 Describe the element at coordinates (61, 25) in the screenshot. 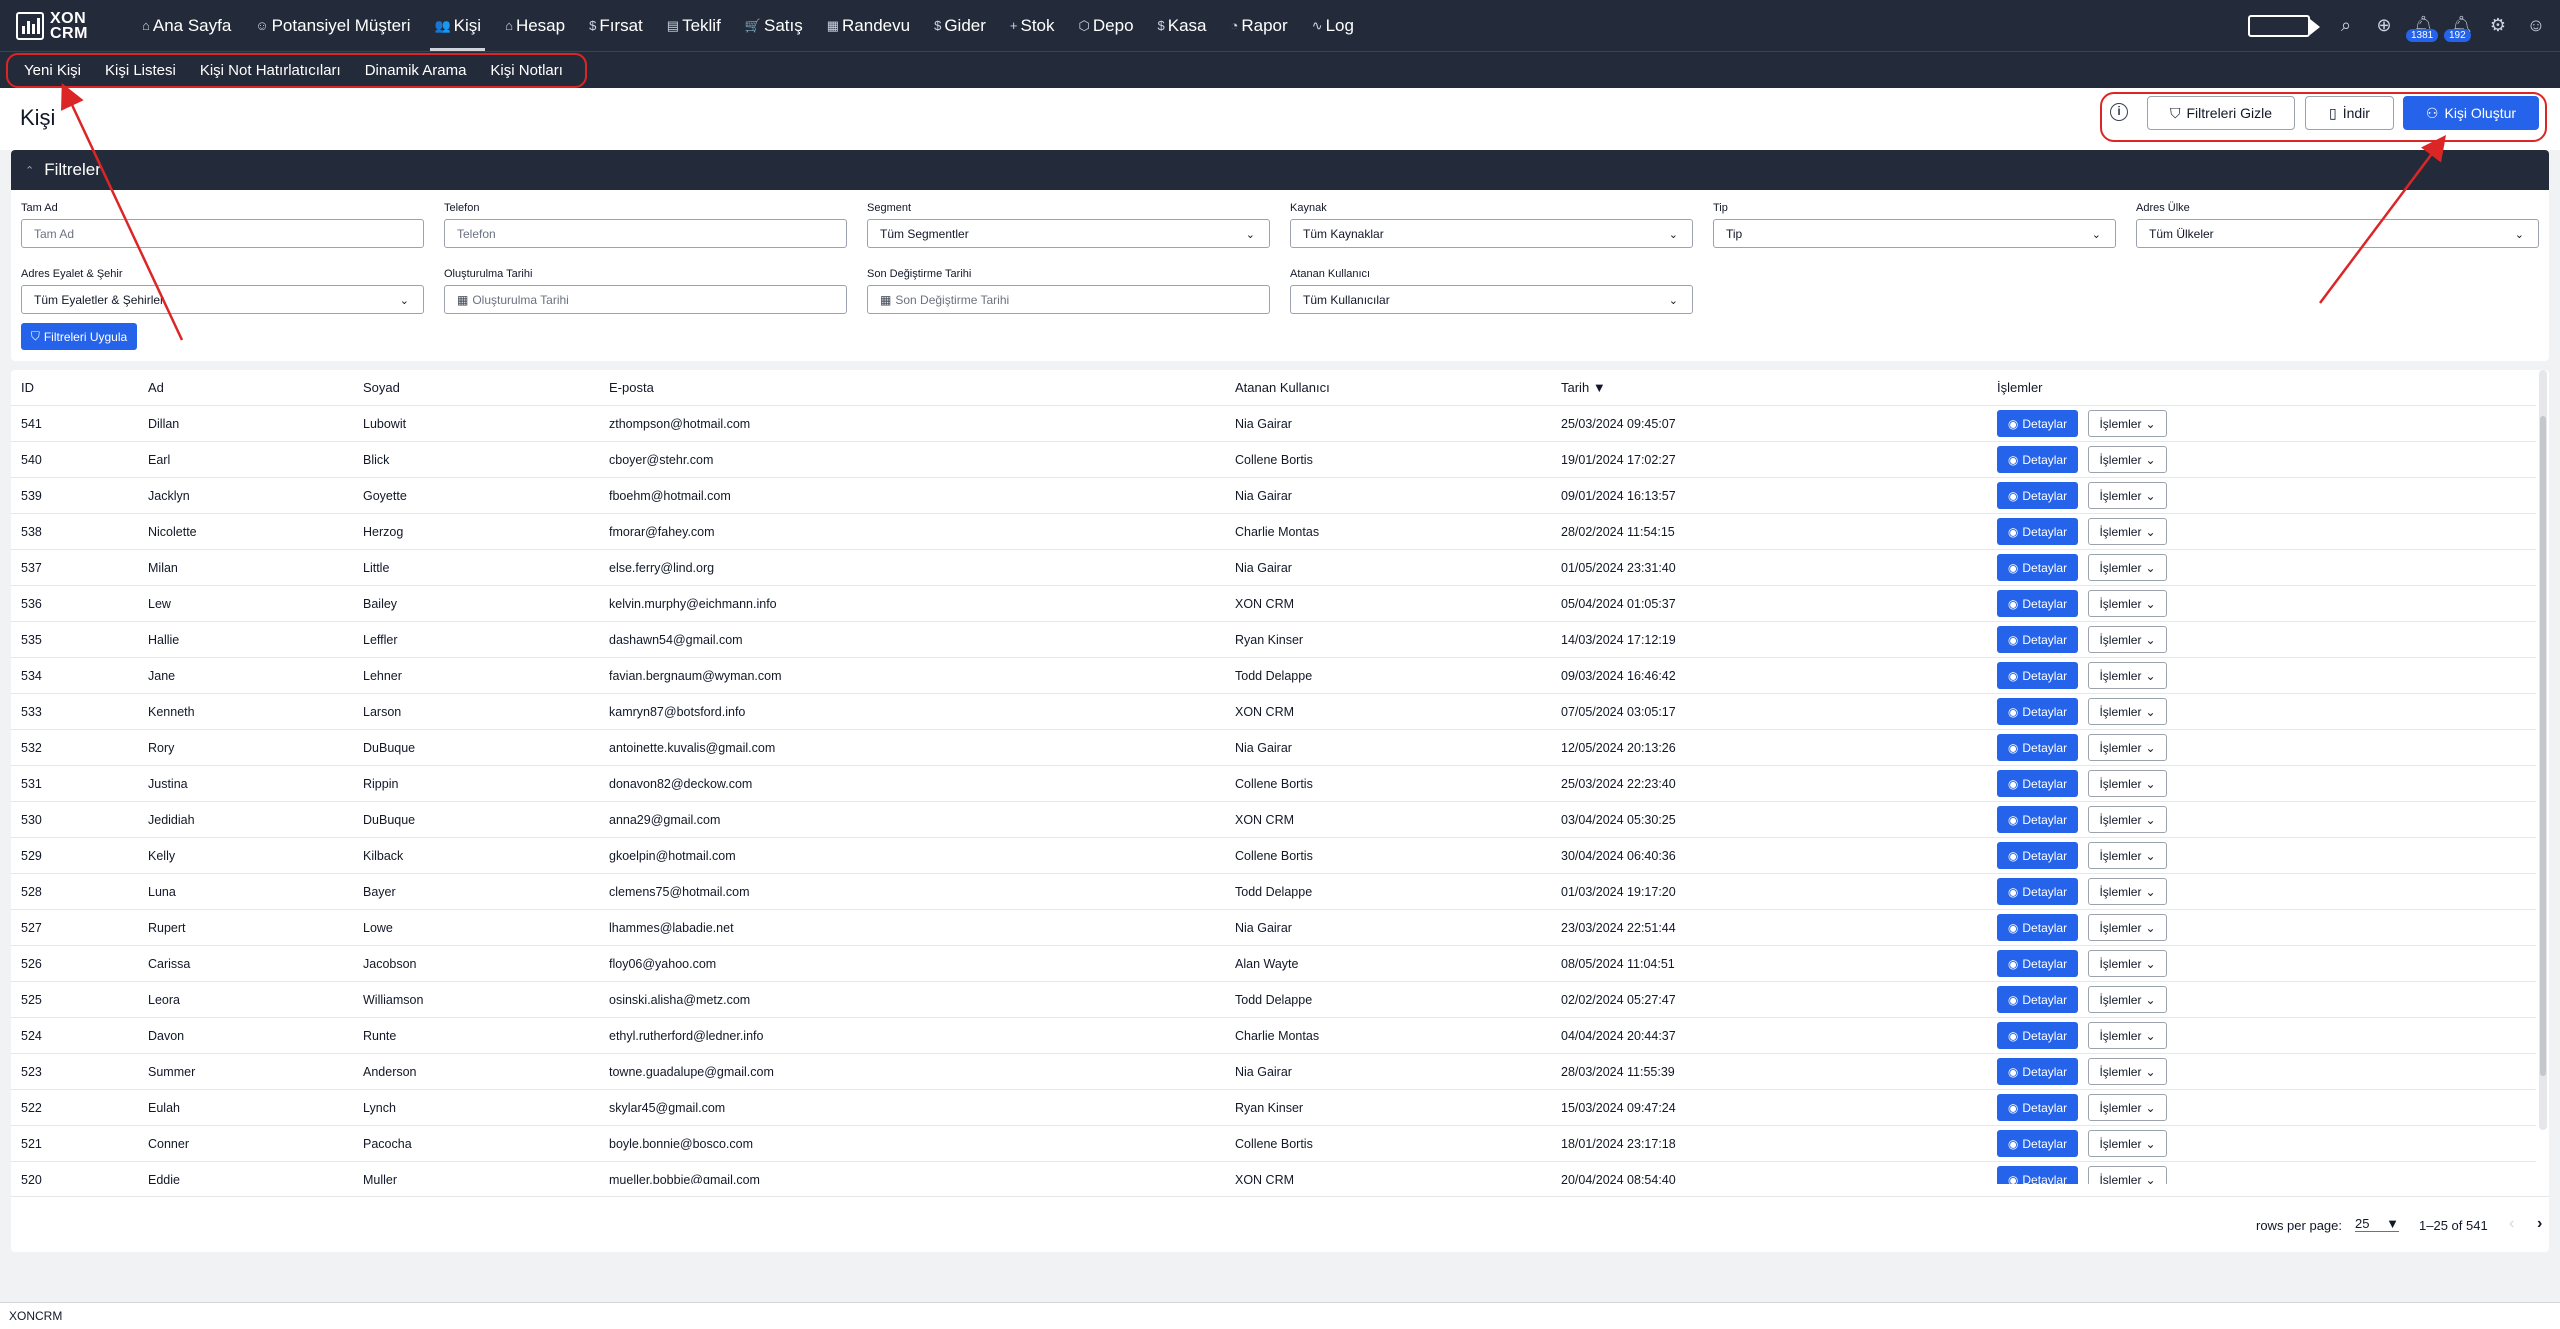

I see `logo: XON CRM` at that location.